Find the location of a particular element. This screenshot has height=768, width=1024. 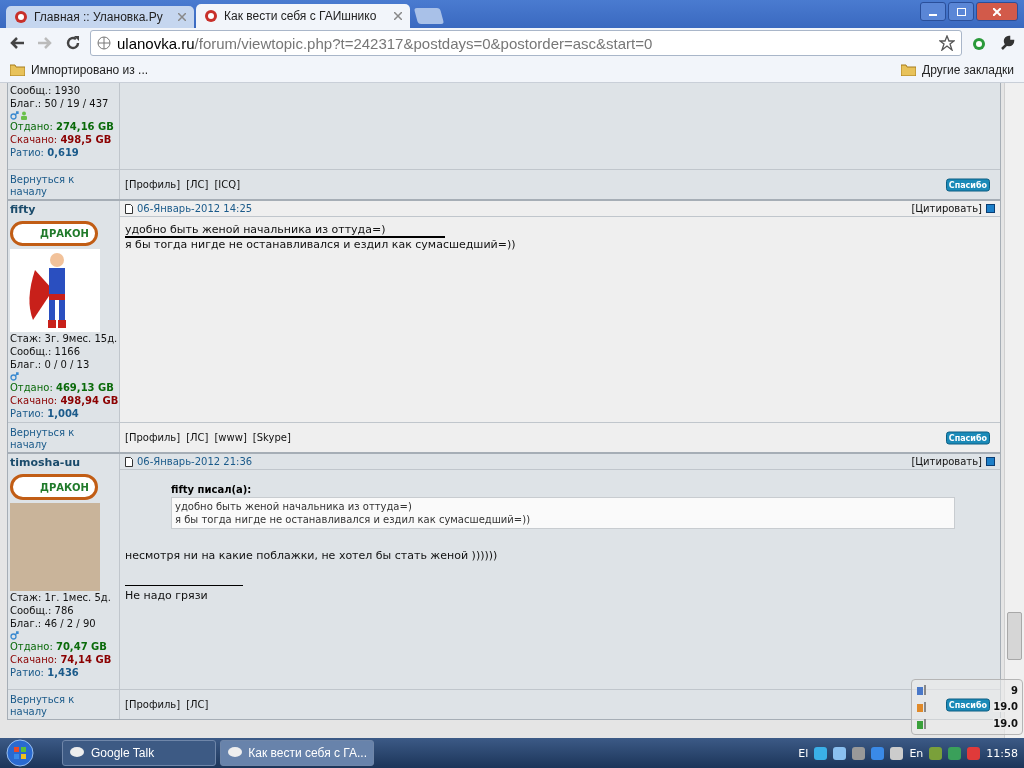

quote-text: я бы тогда нигде не останавливался и ездил как сумасшедший=)) is located at coordinates (353, 519).